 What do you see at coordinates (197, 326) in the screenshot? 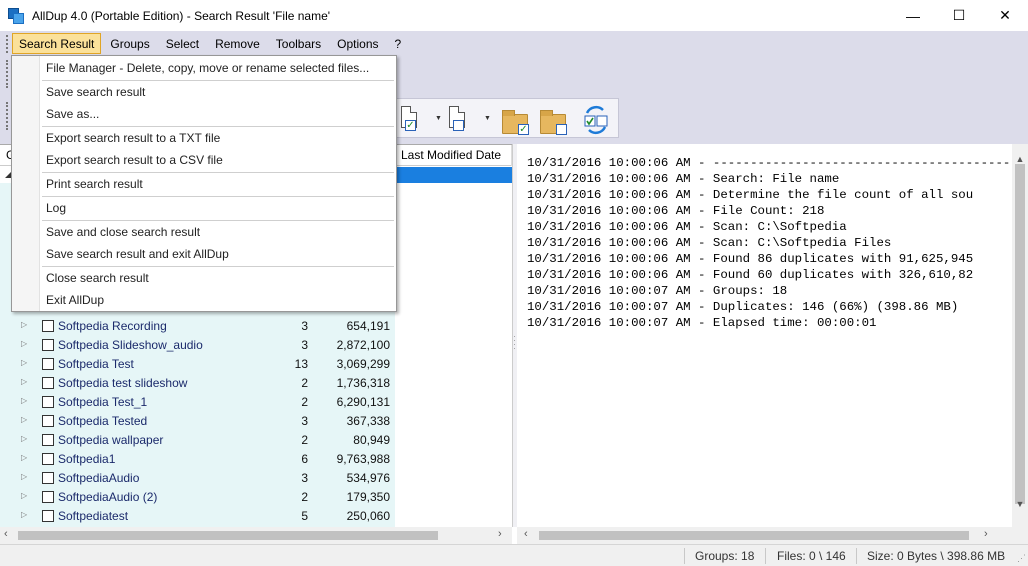
I see `table-row: ▷ Softpedia Recording 3 654,191` at bounding box center [197, 326].